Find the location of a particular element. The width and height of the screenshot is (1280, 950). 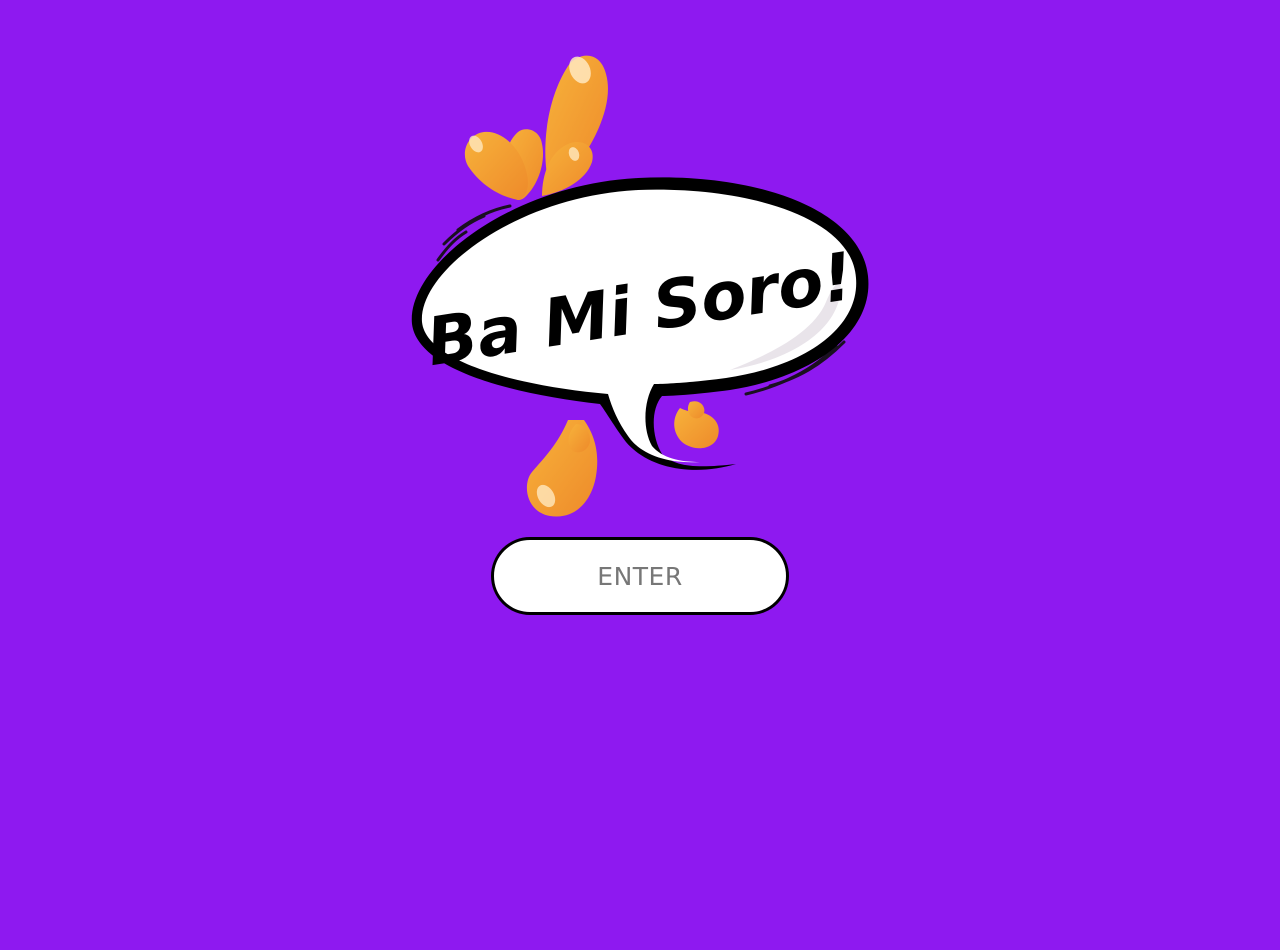

enter-button-label: ENTER is located at coordinates (640, 576).